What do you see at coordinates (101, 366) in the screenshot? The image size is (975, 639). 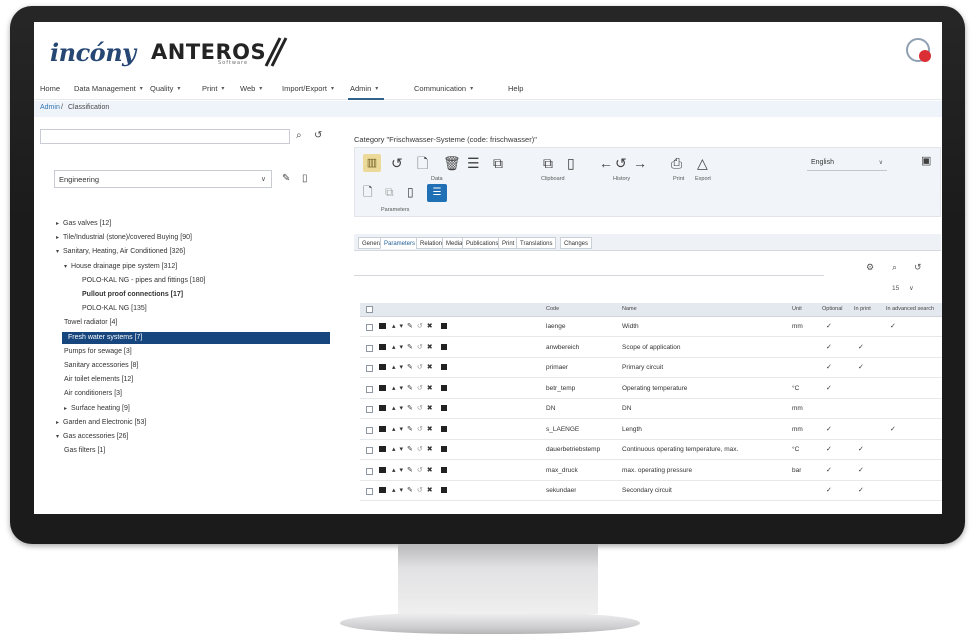 I see `tree-item: Sanitary accessories [8]` at bounding box center [101, 366].